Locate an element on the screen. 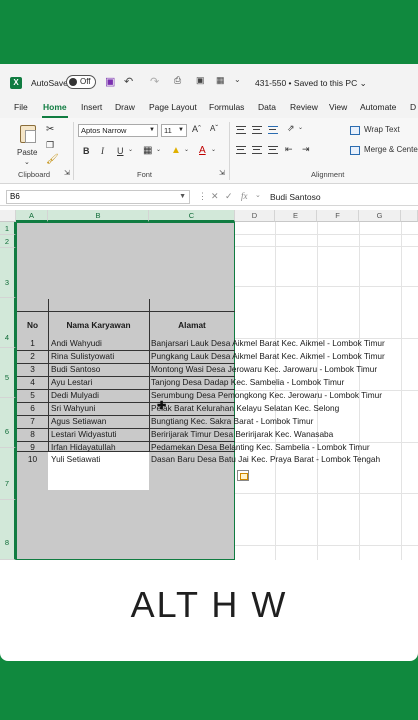 This screenshot has height=720, width=418. row-header-3: 3 is located at coordinates (8, 273).